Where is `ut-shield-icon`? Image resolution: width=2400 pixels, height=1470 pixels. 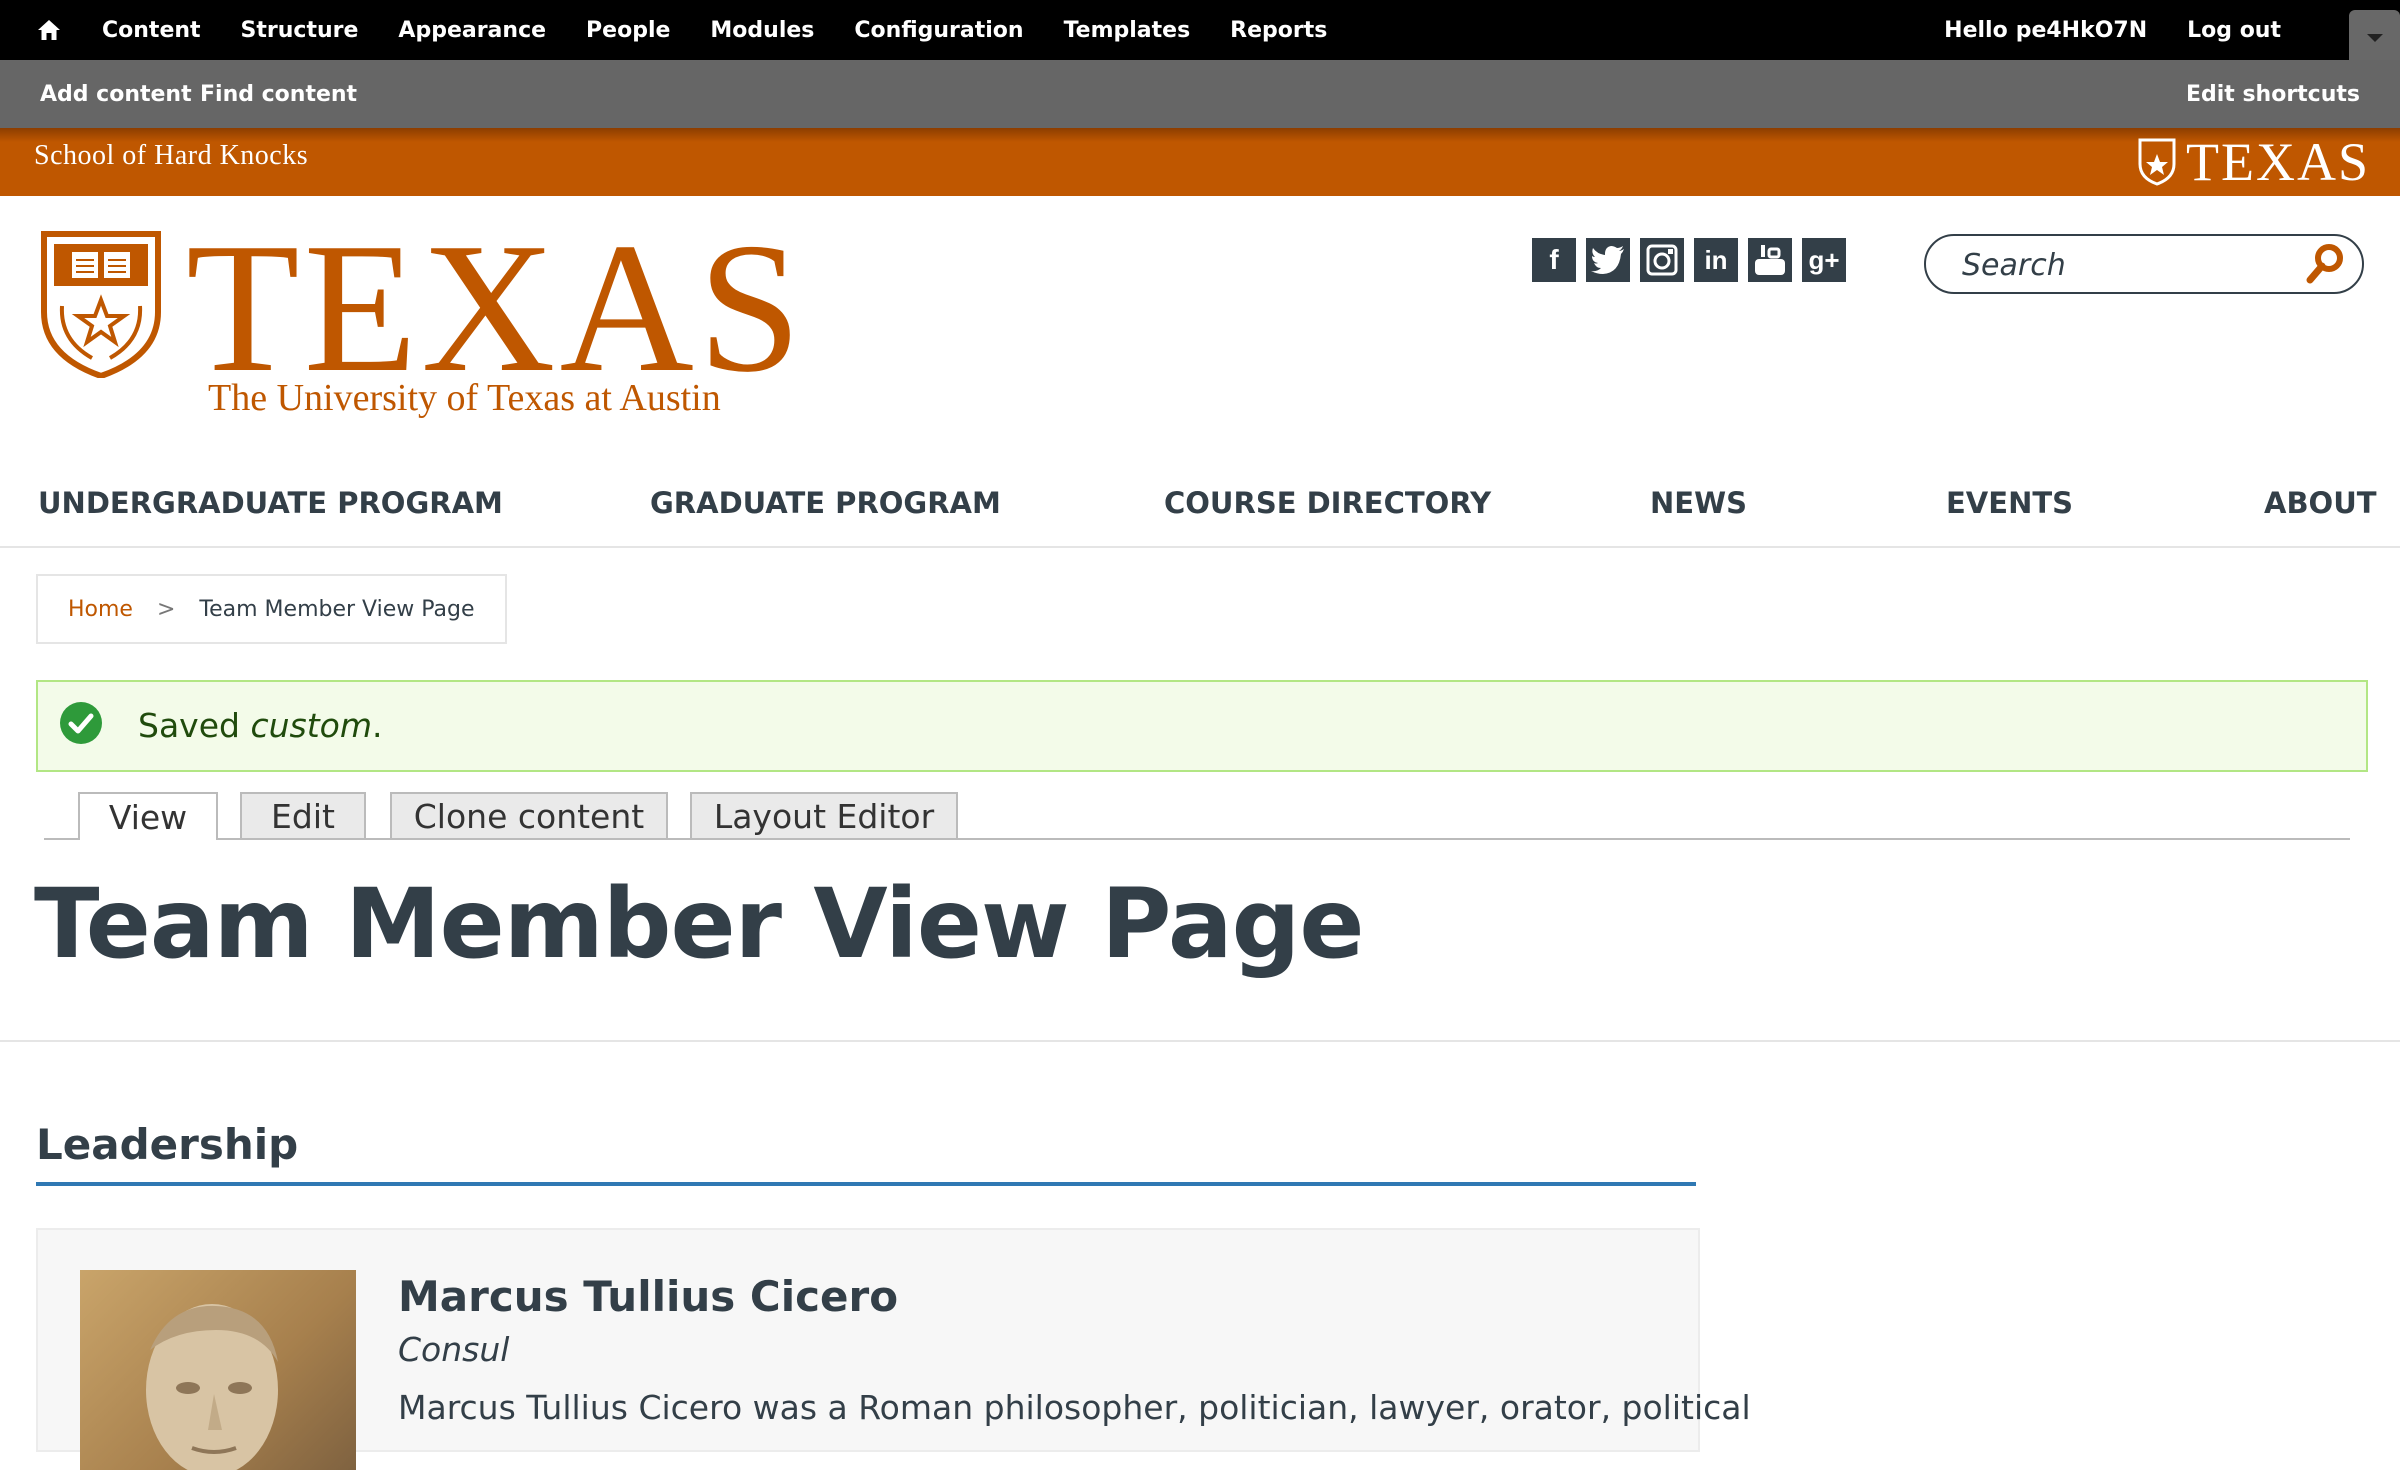
ut-shield-icon is located at coordinates (2157, 162).